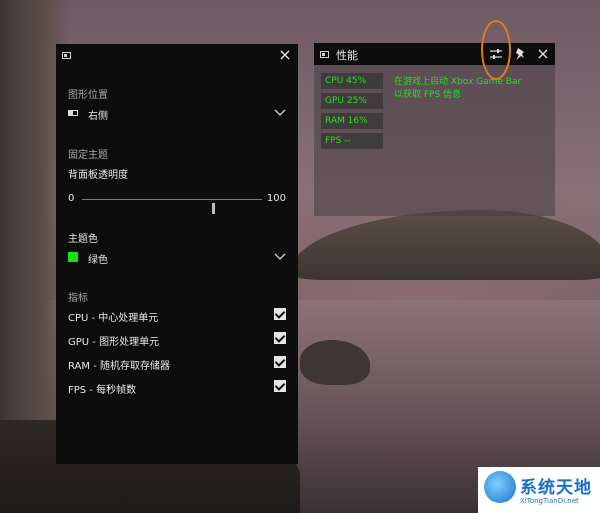 Image resolution: width=600 pixels, height=513 pixels. I want to click on metric-gpu: GPU 25%, so click(352, 101).